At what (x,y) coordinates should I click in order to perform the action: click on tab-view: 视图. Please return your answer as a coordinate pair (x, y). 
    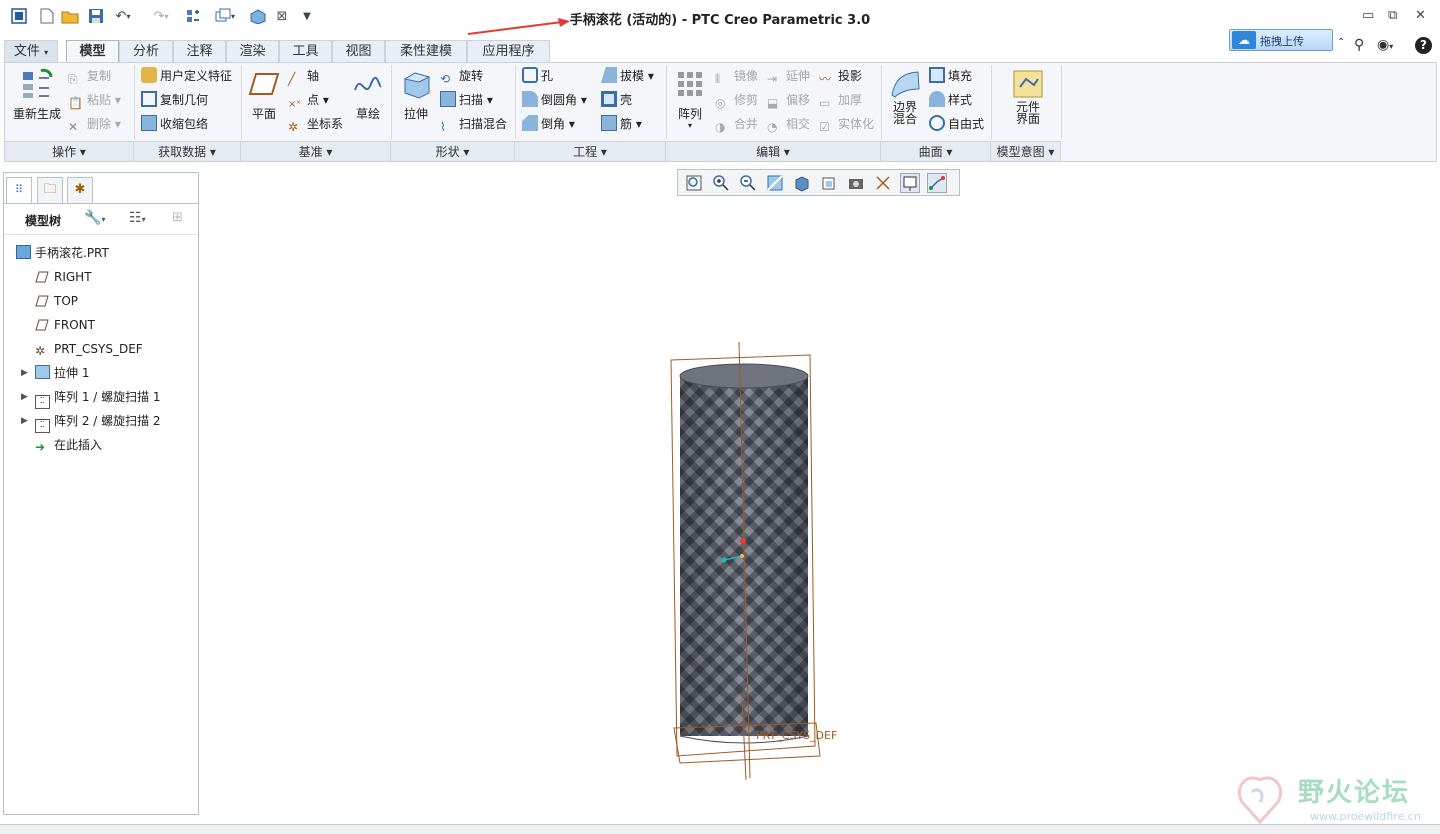
    Looking at the image, I should click on (358, 51).